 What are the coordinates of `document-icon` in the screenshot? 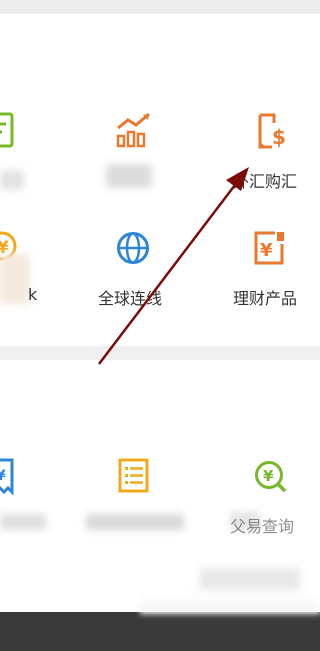 It's located at (8, 133).